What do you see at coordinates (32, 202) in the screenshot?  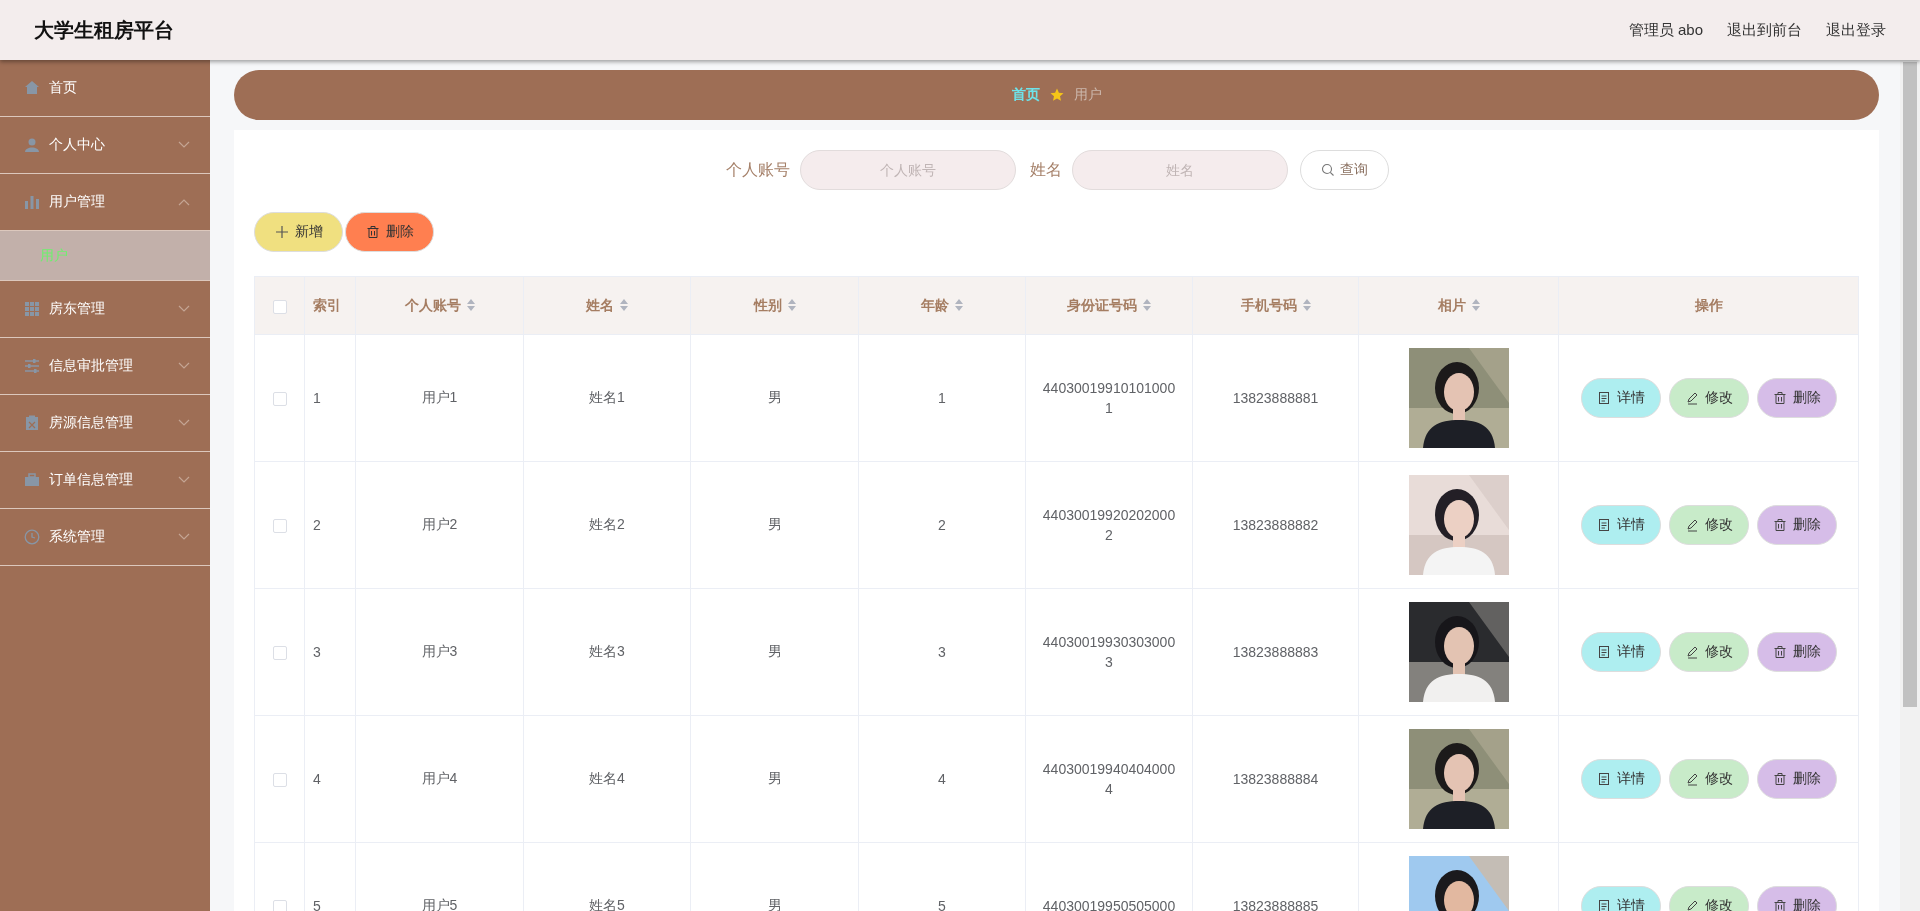 I see `bar-chart-icon` at bounding box center [32, 202].